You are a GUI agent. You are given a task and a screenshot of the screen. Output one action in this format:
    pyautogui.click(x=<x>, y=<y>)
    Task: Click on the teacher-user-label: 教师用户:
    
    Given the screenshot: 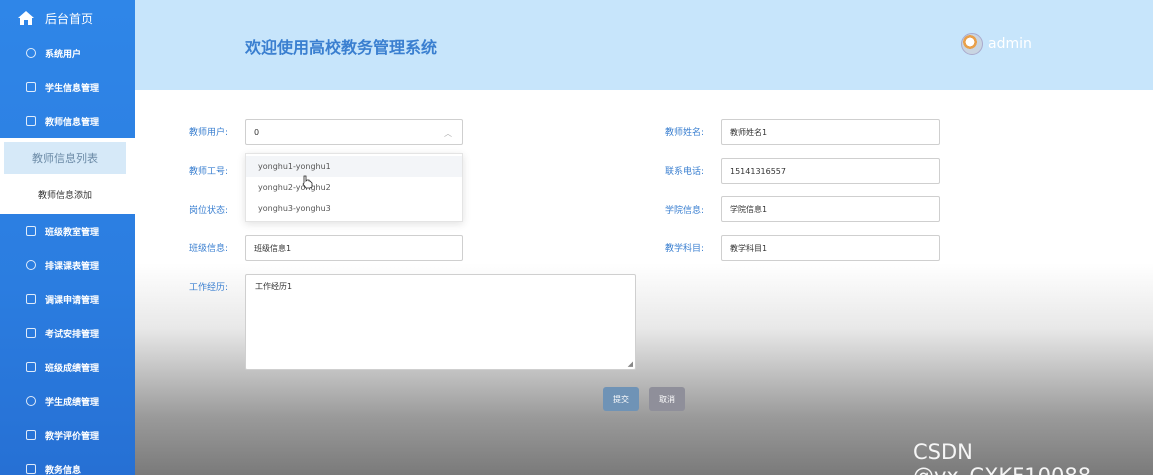 What is the action you would take?
    pyautogui.click(x=209, y=133)
    